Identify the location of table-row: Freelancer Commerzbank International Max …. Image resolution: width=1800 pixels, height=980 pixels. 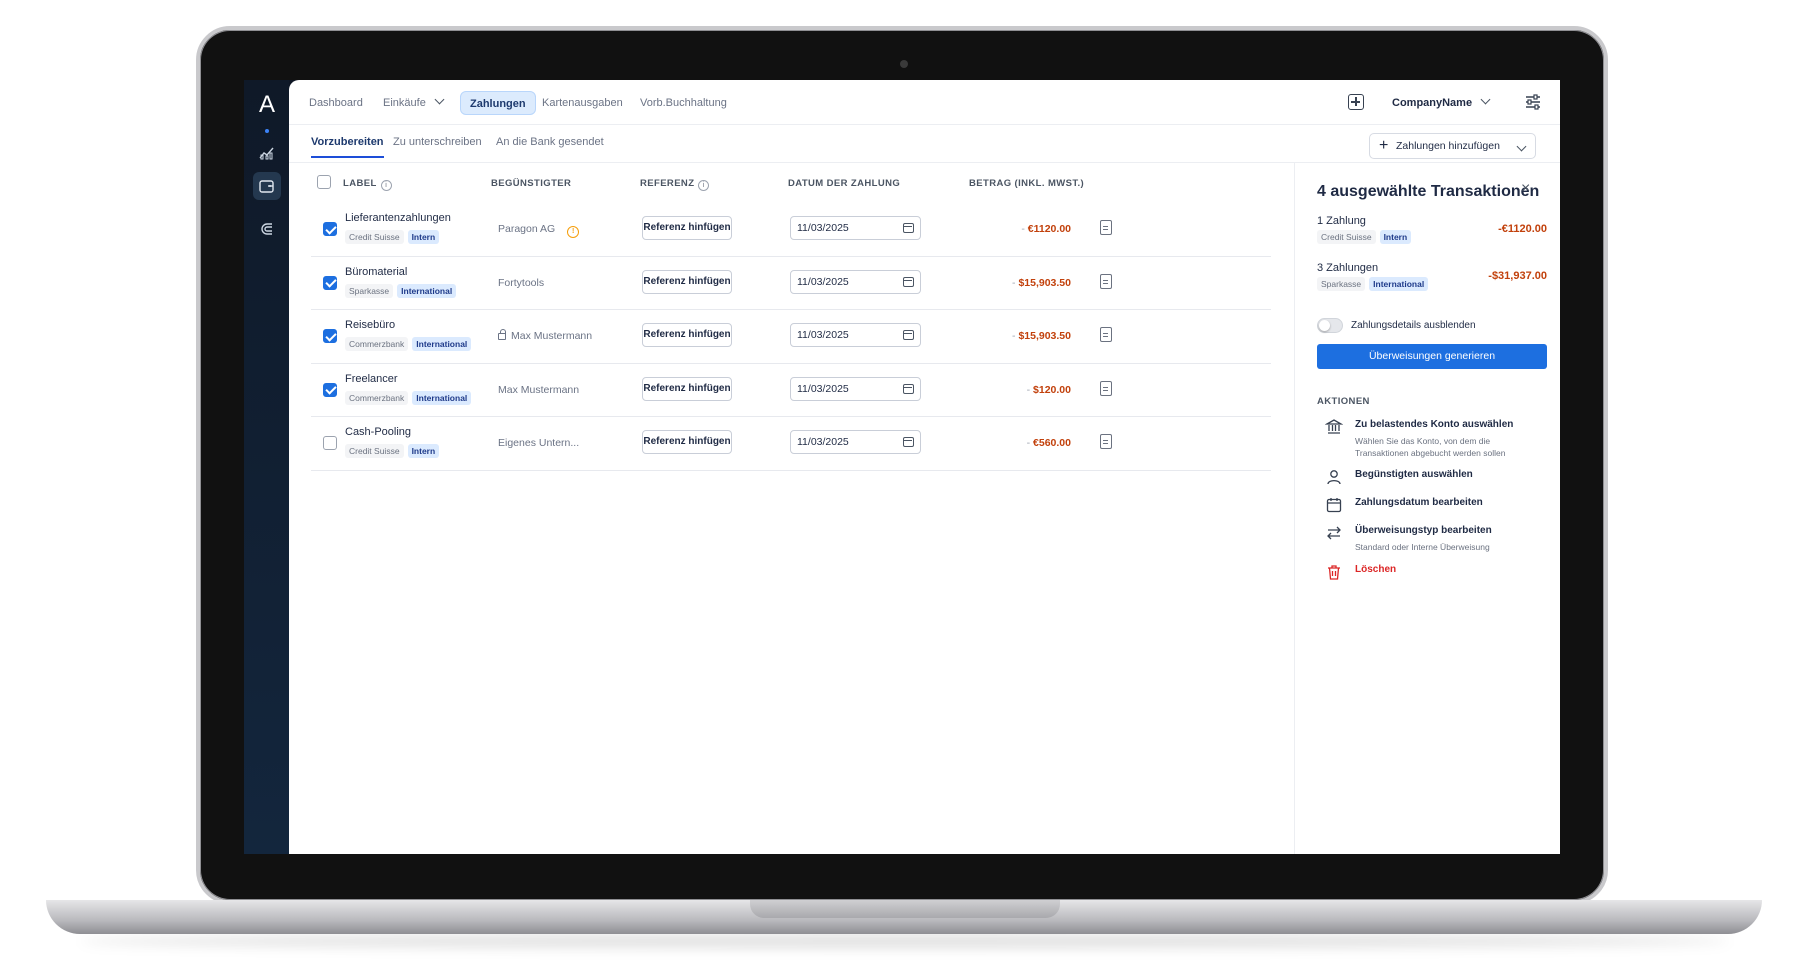
(791, 390).